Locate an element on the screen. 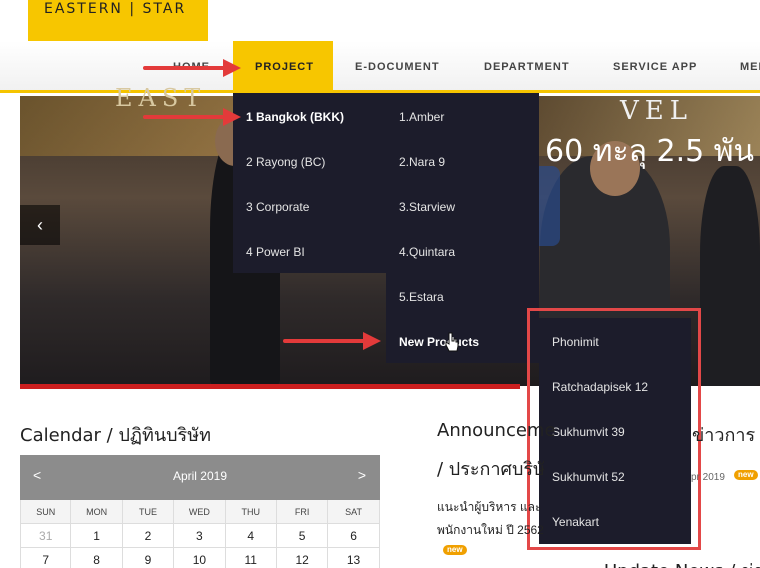  chevron-left-icon: ‹ is located at coordinates (40, 225).